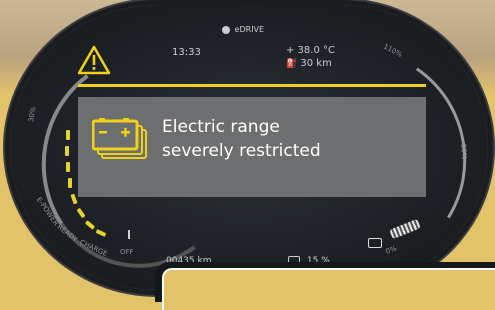 The image size is (495, 310). Describe the element at coordinates (226, 29) in the screenshot. I see `edrive-icon` at that location.